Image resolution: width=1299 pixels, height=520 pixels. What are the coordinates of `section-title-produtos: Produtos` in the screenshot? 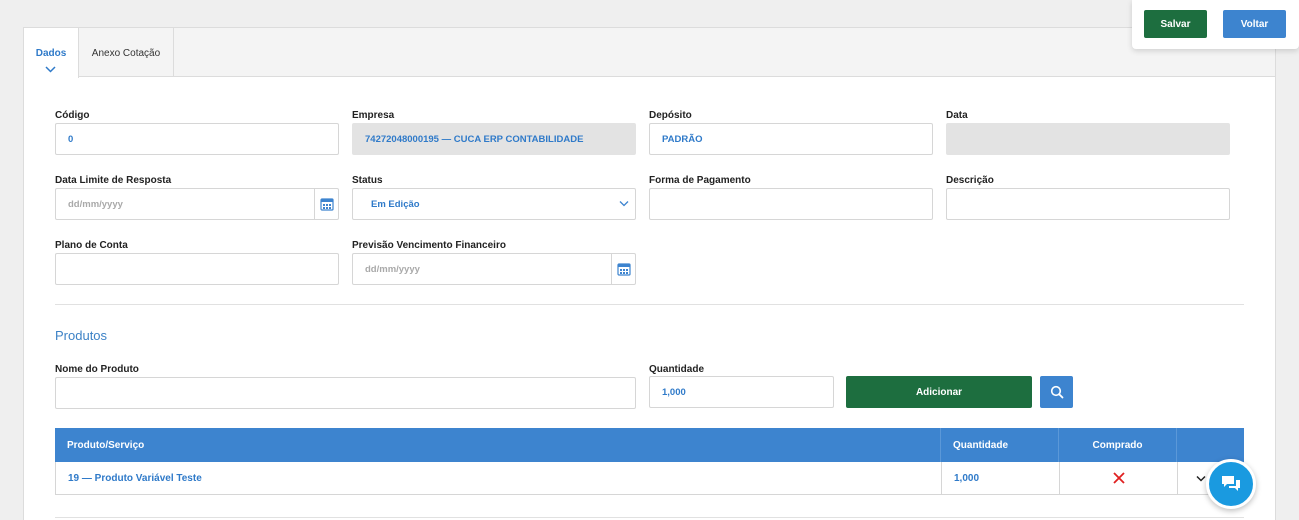 It's located at (81, 335).